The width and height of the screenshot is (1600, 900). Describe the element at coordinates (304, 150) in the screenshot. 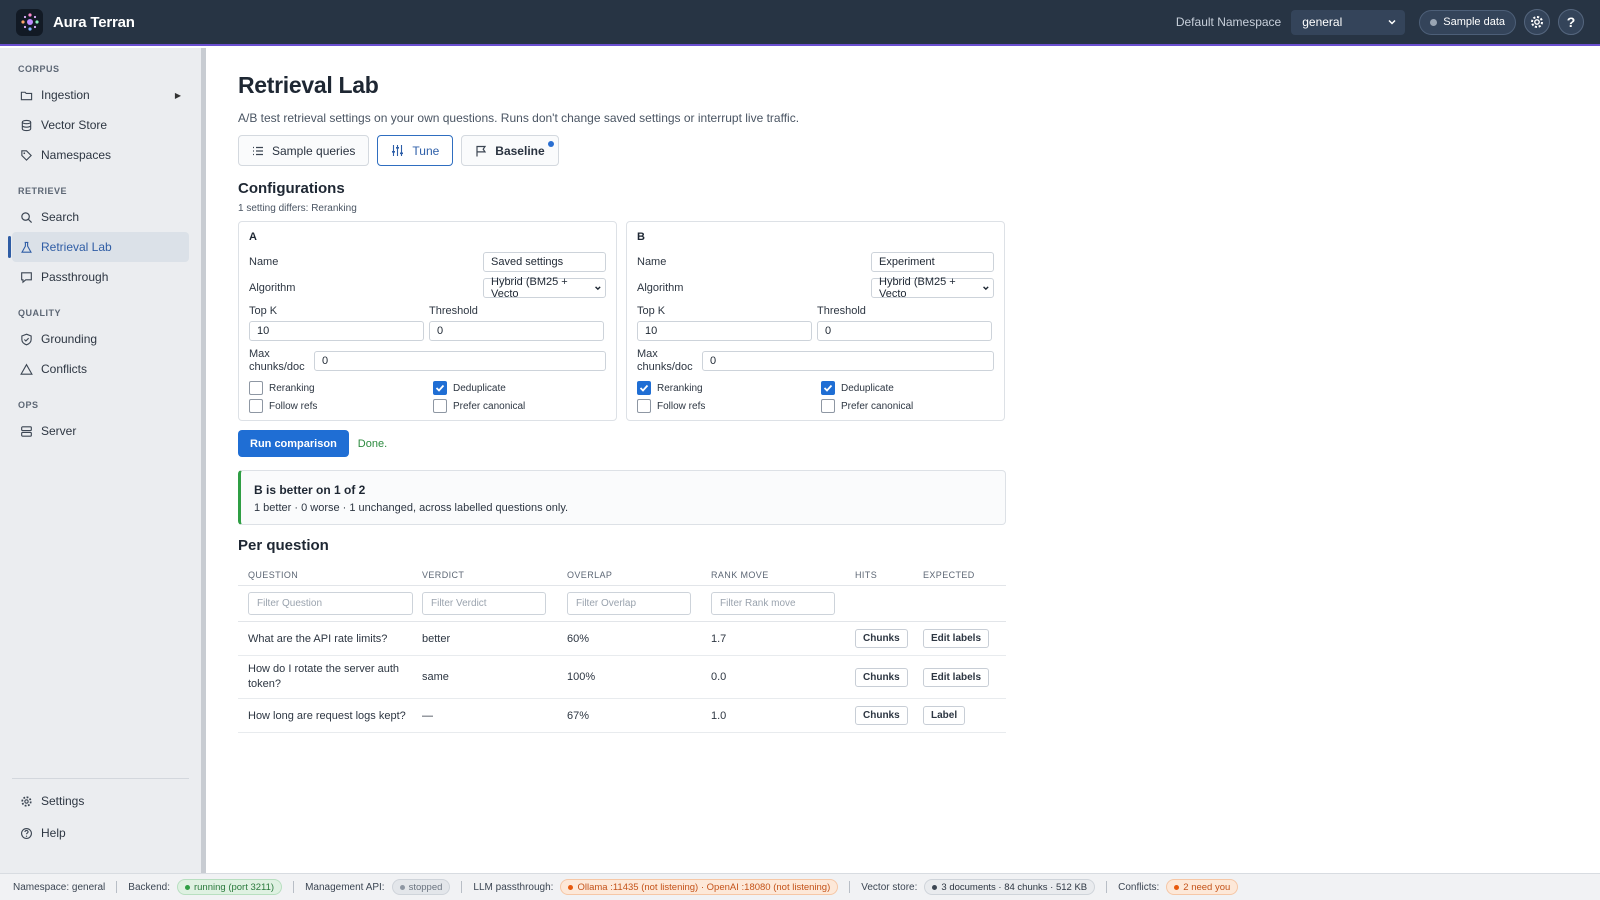

I see `tab-sample-queries: Sample queries` at that location.